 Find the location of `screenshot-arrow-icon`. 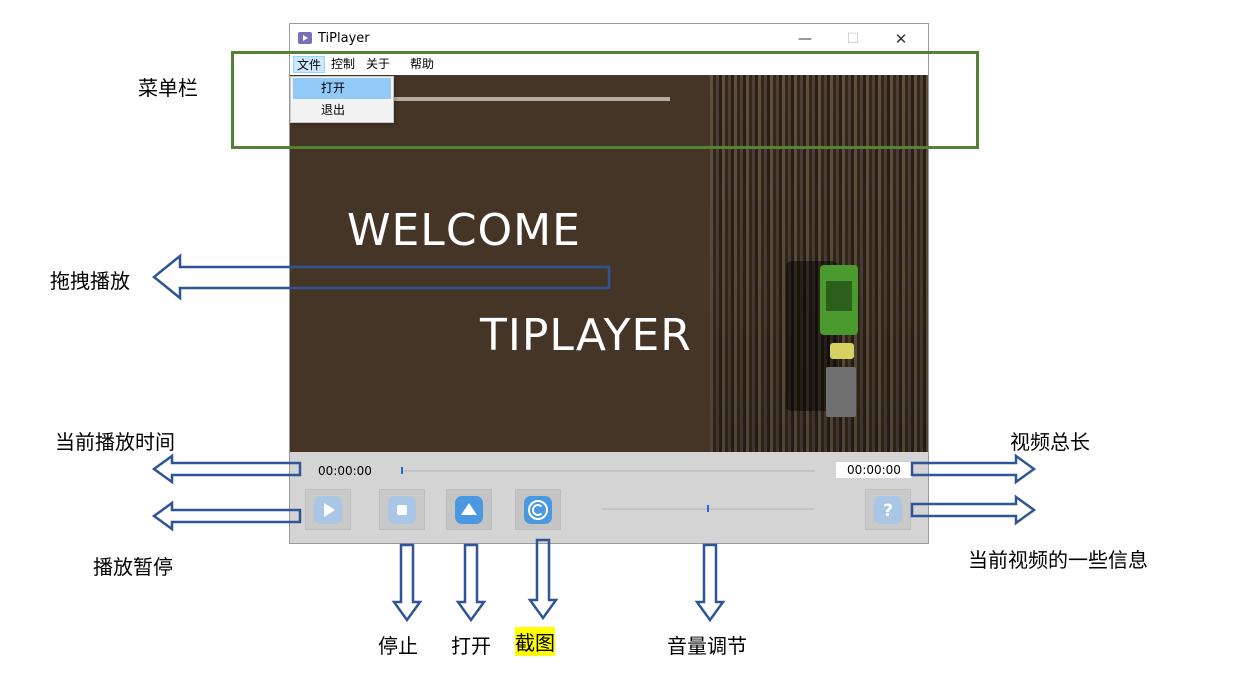

screenshot-arrow-icon is located at coordinates (543, 579).